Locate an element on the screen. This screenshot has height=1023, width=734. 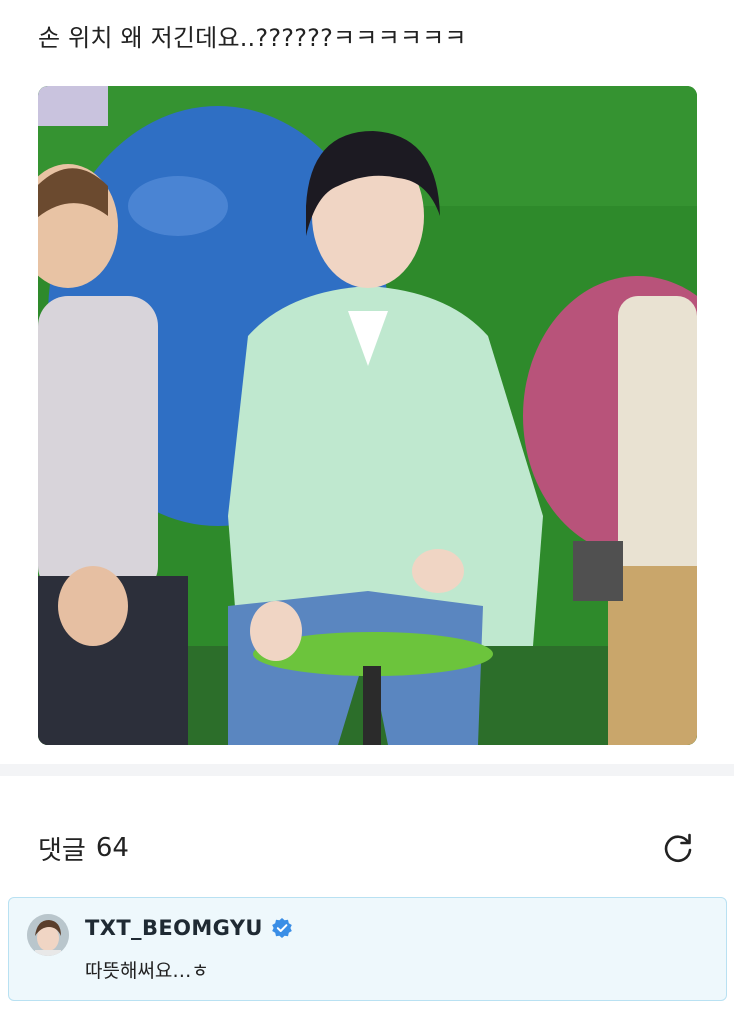
comments-title: 댓글 64 is located at coordinates (83, 848).